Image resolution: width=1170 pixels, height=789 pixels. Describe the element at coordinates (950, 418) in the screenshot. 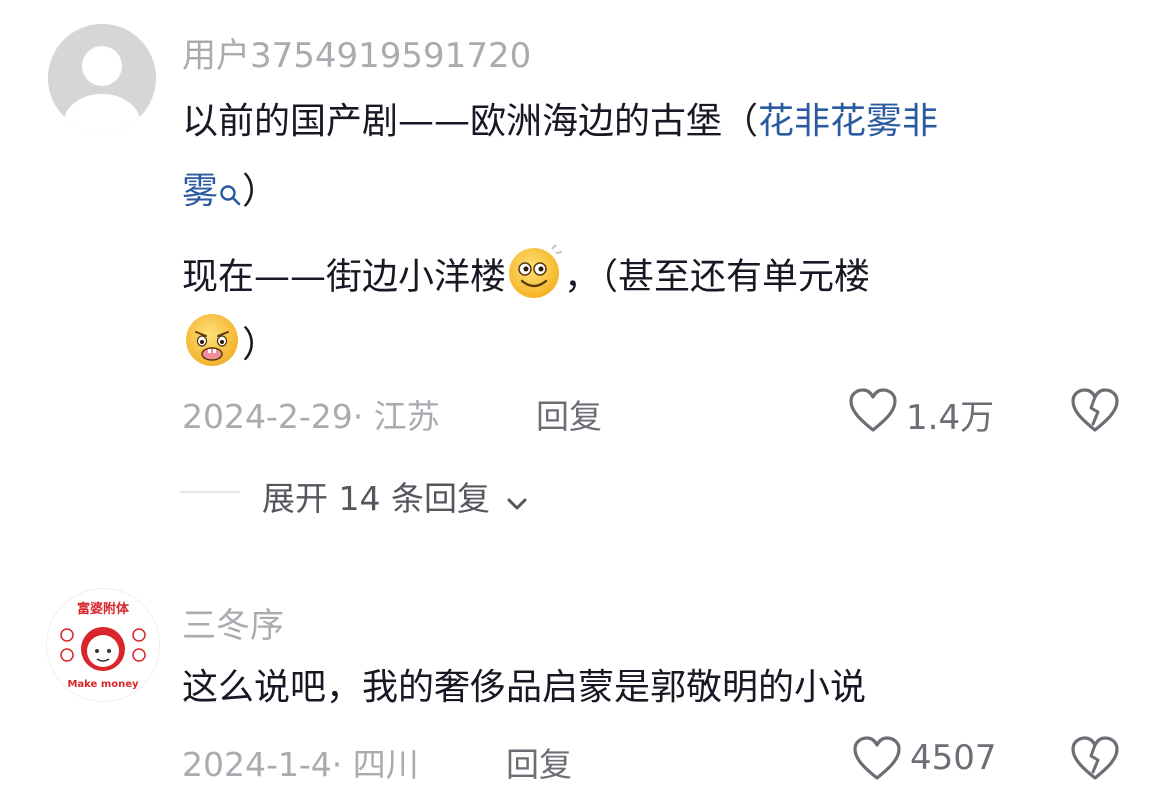

I see `like-count: 1.4万` at that location.